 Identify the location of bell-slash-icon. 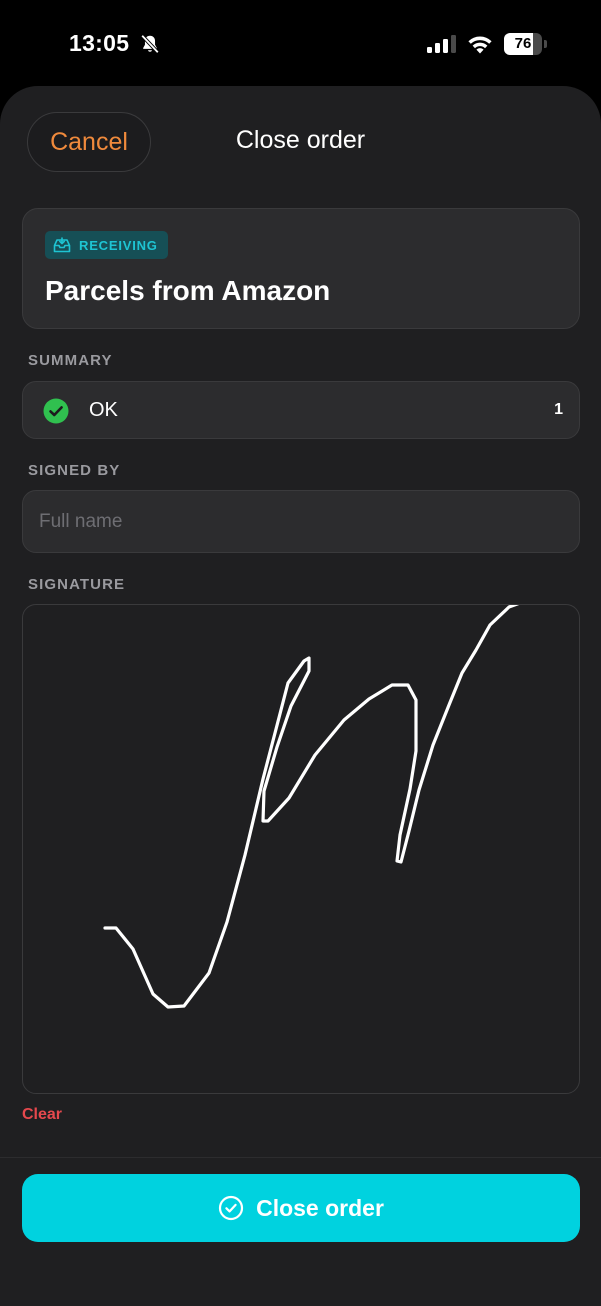
(150, 44).